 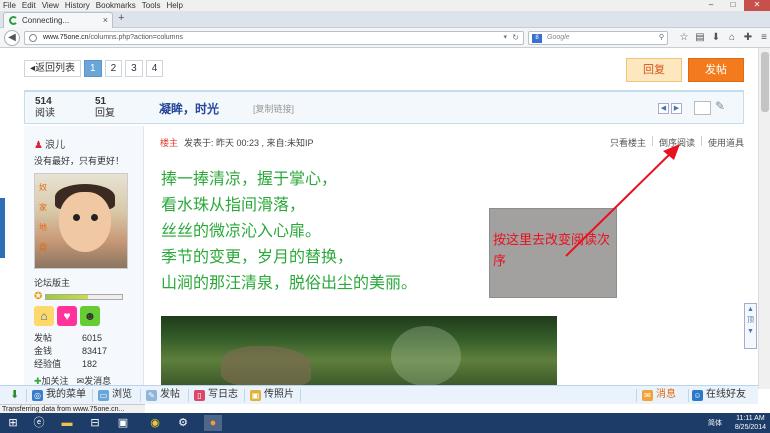 What do you see at coordinates (750, 326) in the screenshot?
I see `page-scroll-widget: ▲ 顶 ▼` at bounding box center [750, 326].